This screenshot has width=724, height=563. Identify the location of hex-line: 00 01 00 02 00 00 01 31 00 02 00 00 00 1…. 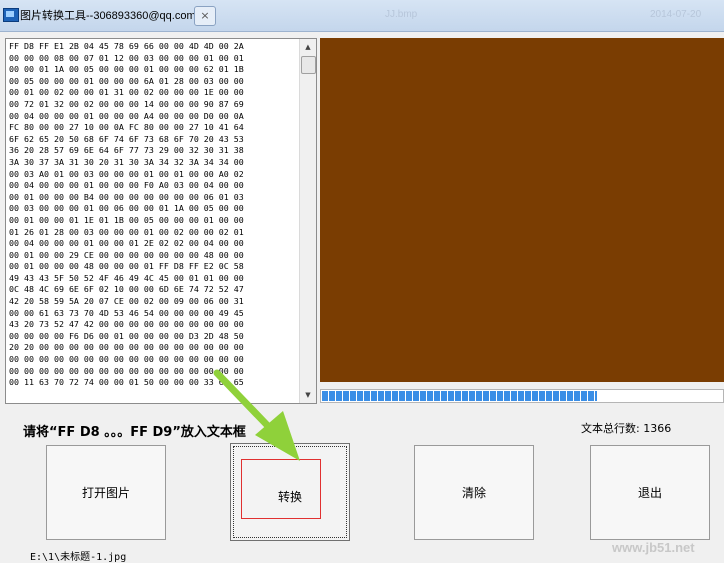
(126, 92).